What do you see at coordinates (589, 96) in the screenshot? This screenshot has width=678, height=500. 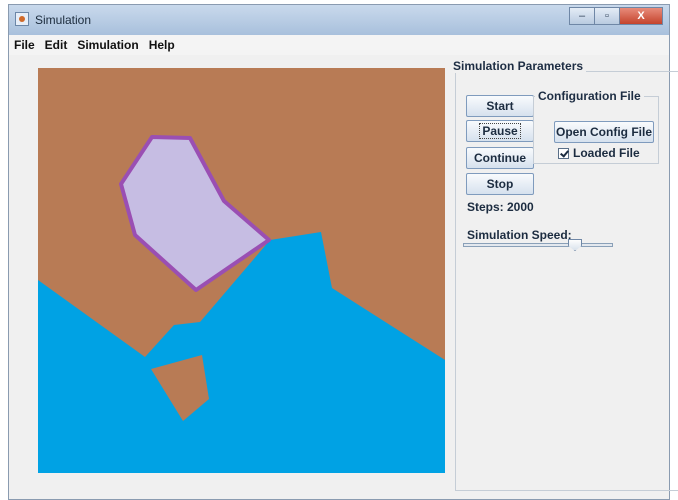 I see `config-file-legend: Configuration File` at bounding box center [589, 96].